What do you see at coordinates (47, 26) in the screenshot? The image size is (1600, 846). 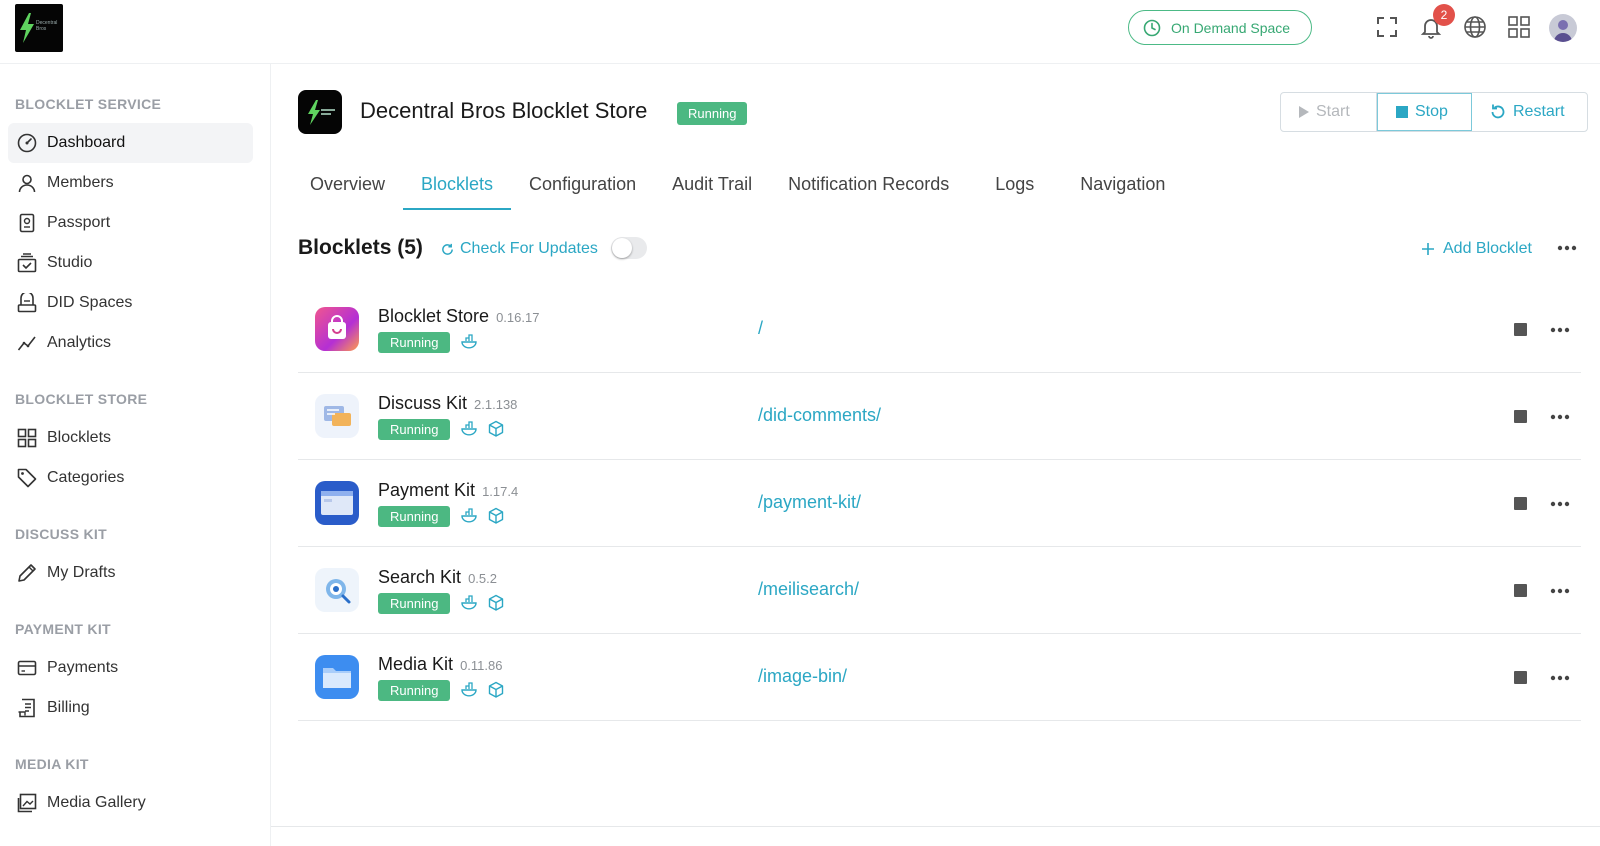 I see `logo-text: Decentral Bros` at bounding box center [47, 26].